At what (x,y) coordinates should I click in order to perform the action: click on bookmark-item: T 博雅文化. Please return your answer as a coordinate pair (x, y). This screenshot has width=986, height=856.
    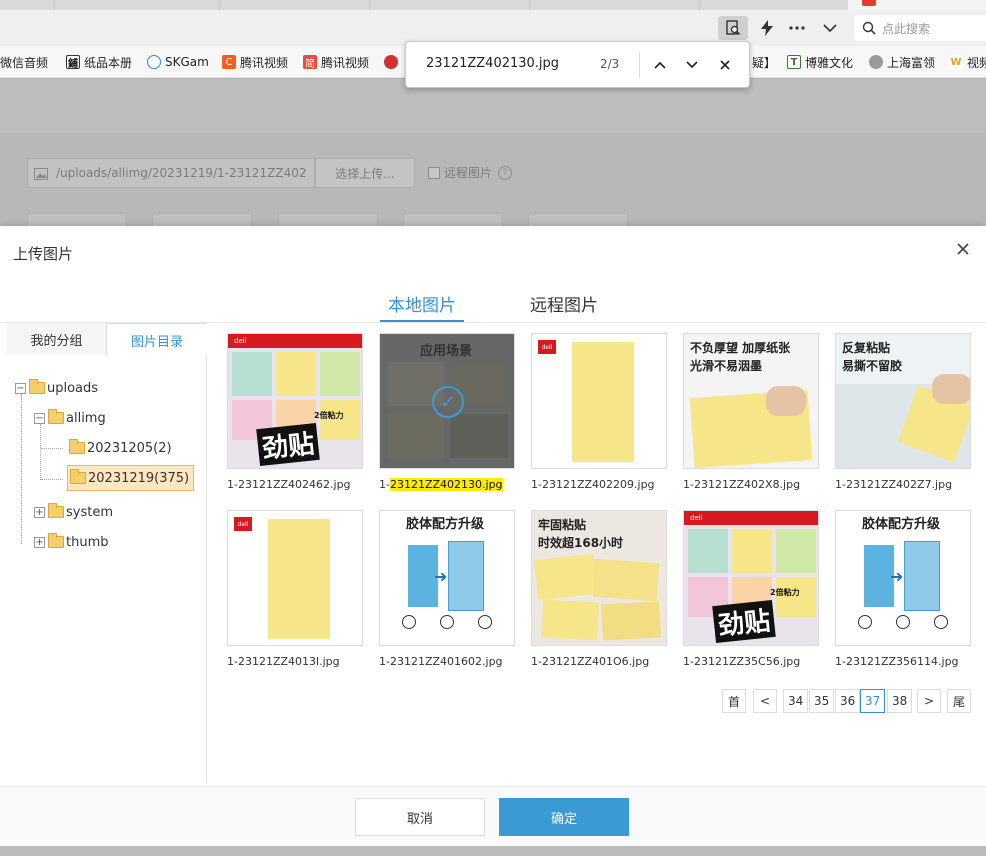
    Looking at the image, I should click on (822, 62).